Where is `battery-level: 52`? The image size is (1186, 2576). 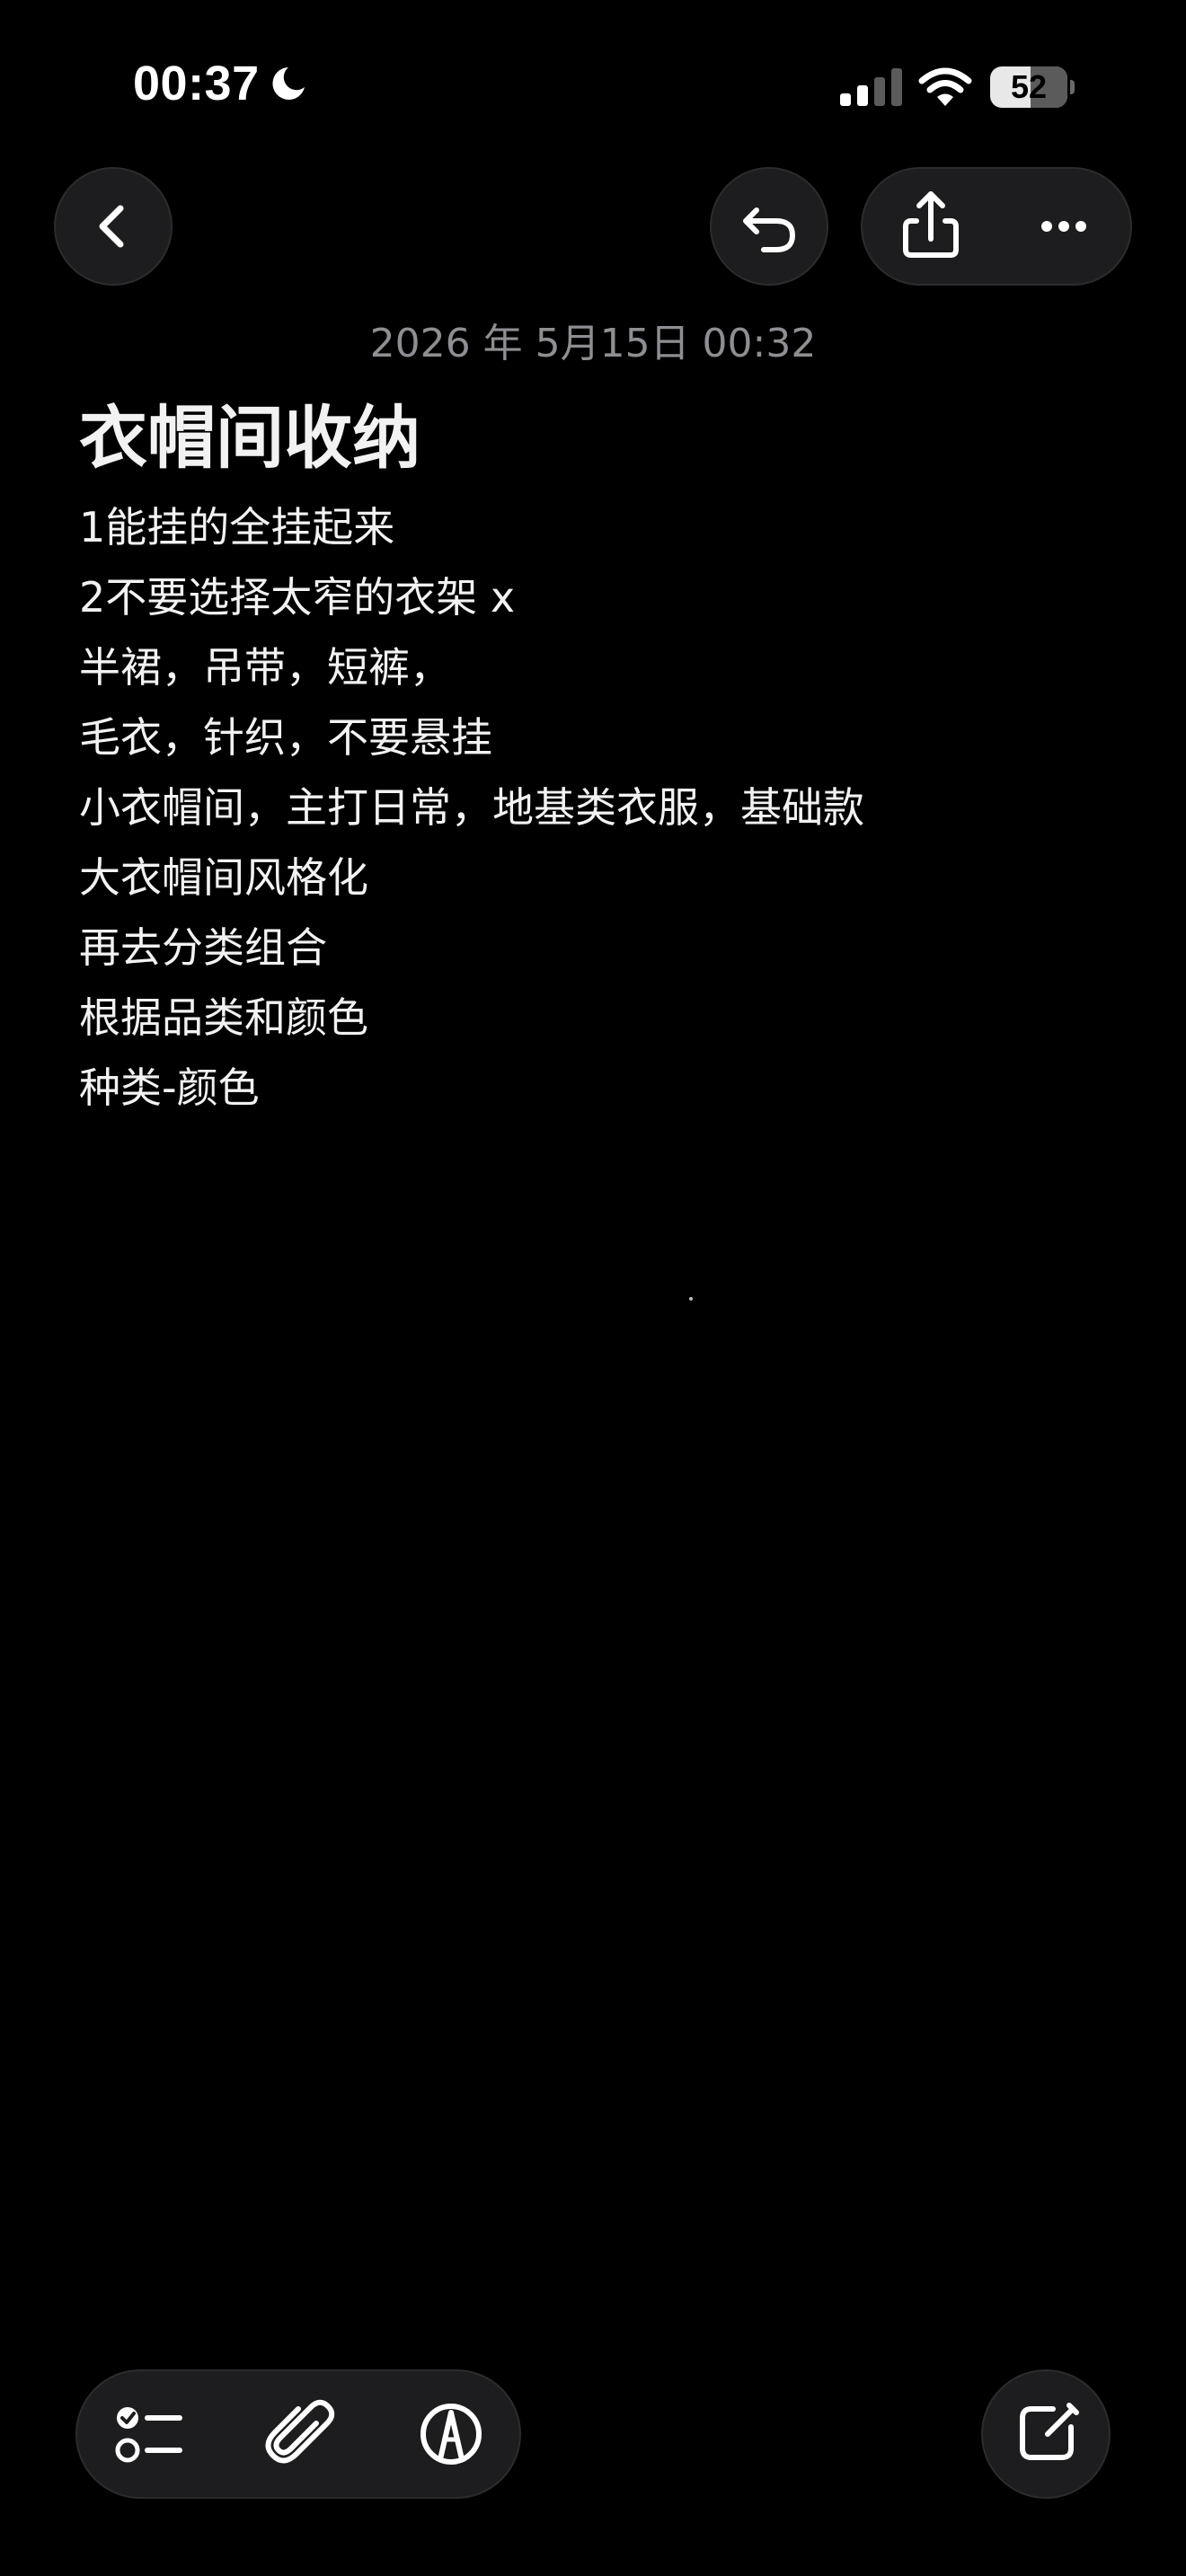
battery-level: 52 is located at coordinates (1029, 86).